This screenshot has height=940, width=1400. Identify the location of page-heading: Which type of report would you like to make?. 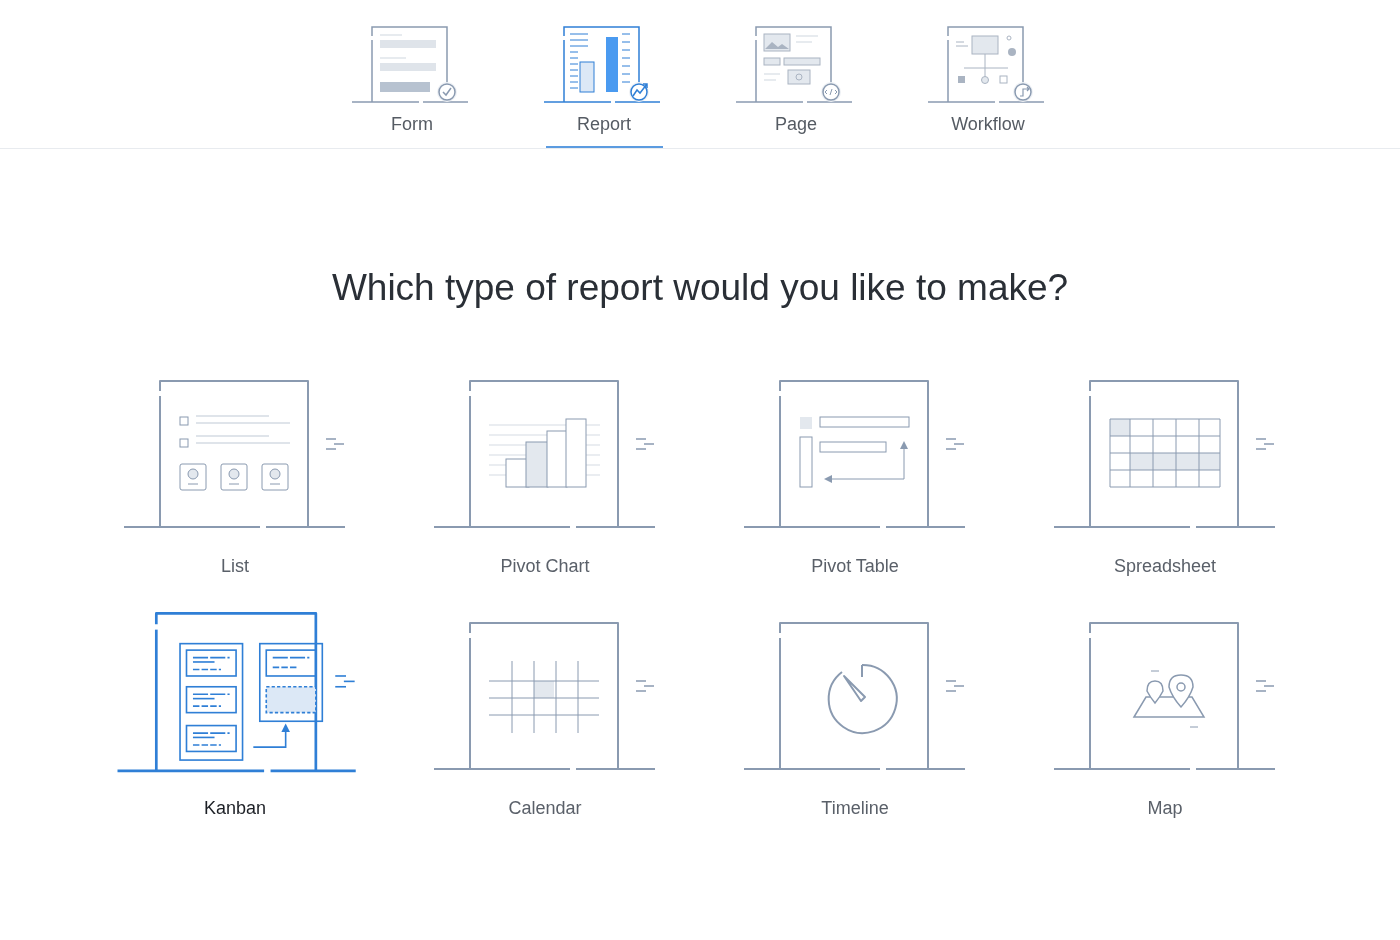
(700, 288).